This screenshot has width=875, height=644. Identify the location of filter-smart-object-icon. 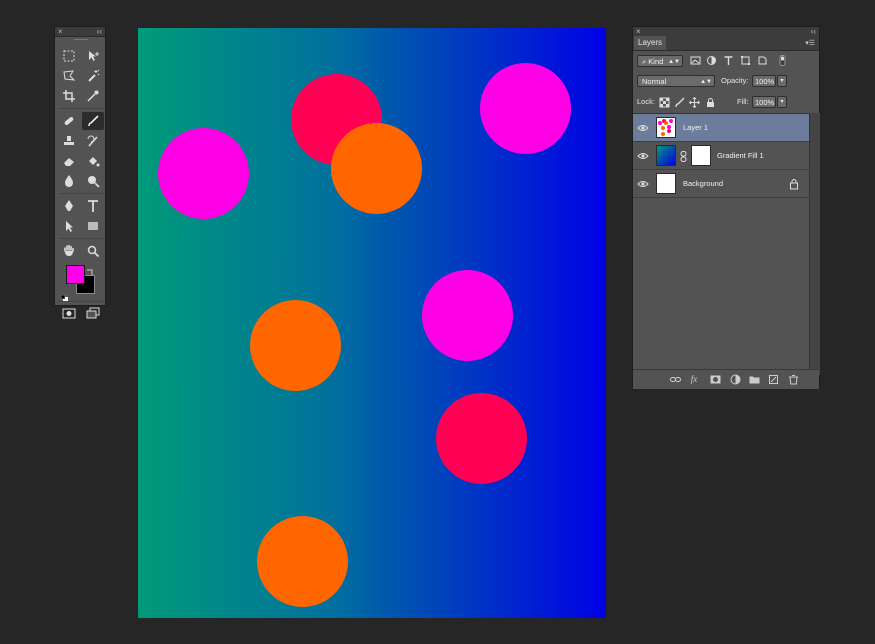
(762, 60).